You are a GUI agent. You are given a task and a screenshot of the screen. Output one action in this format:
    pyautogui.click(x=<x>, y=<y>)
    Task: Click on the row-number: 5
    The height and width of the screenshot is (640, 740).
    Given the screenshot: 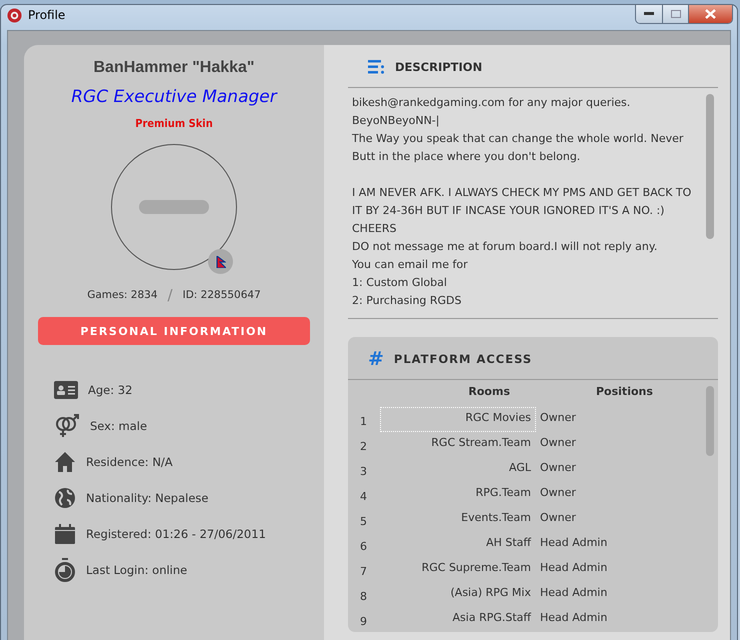 What is the action you would take?
    pyautogui.click(x=363, y=522)
    